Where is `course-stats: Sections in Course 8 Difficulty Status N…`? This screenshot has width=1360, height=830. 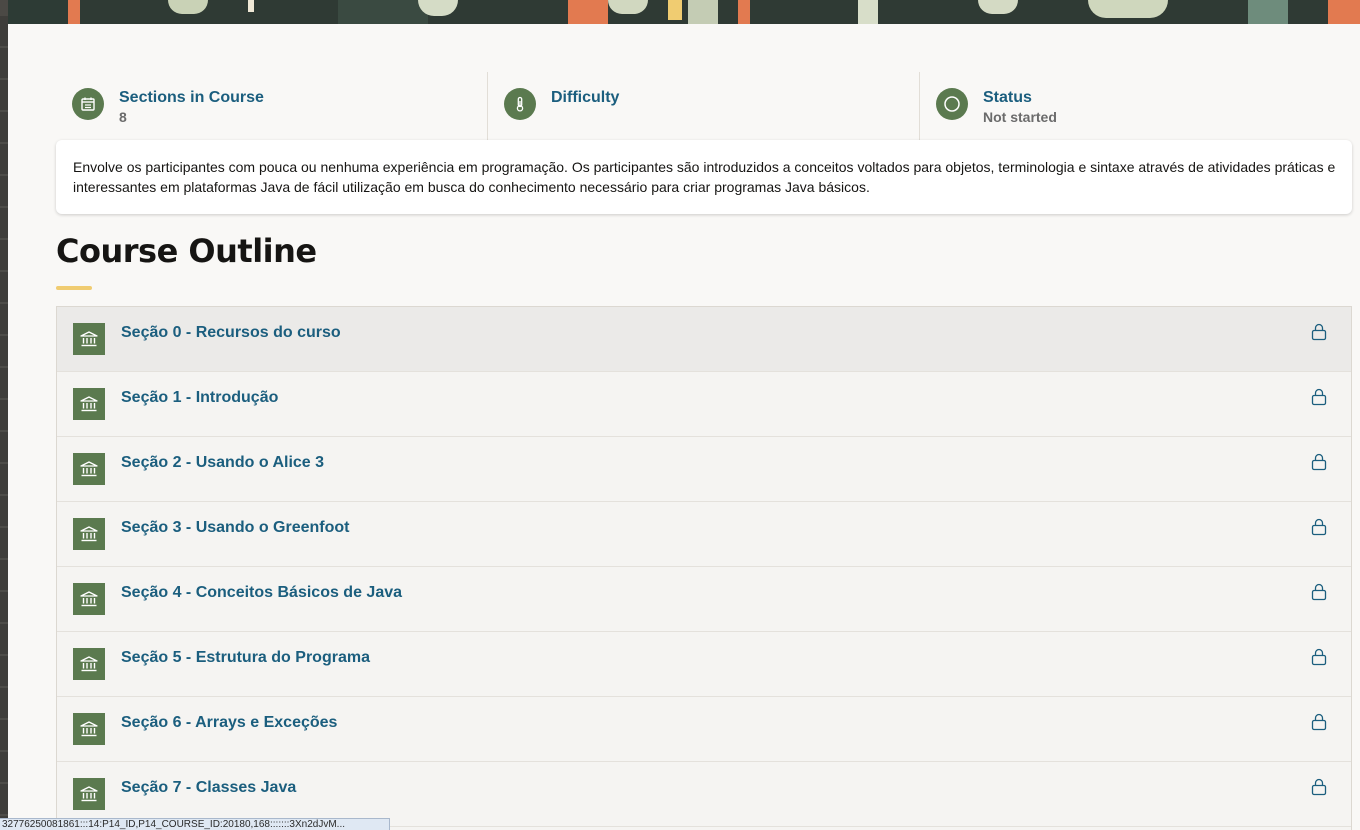
course-stats: Sections in Course 8 Difficulty Status N… is located at coordinates (704, 106).